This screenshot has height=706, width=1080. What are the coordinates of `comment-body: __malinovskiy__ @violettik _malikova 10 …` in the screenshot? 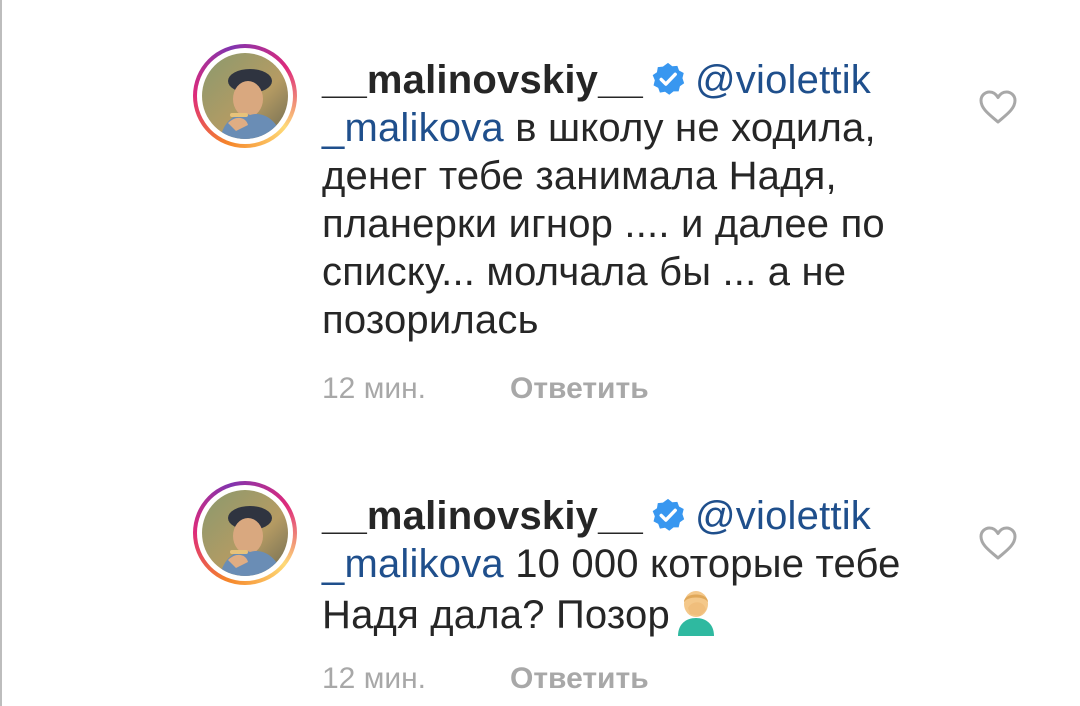 It's located at (632, 565).